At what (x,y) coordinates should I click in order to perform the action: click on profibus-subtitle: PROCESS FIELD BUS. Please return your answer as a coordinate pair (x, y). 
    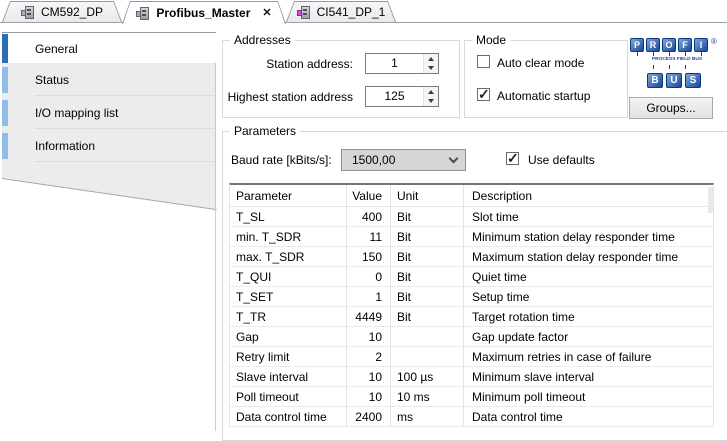
    Looking at the image, I should click on (677, 59).